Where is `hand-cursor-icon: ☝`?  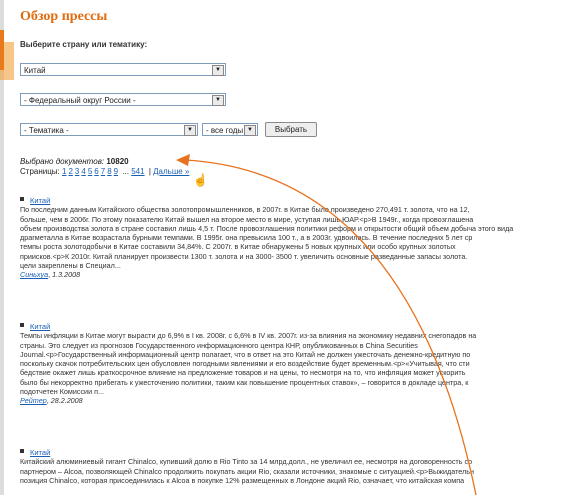 hand-cursor-icon: ☝ is located at coordinates (200, 180).